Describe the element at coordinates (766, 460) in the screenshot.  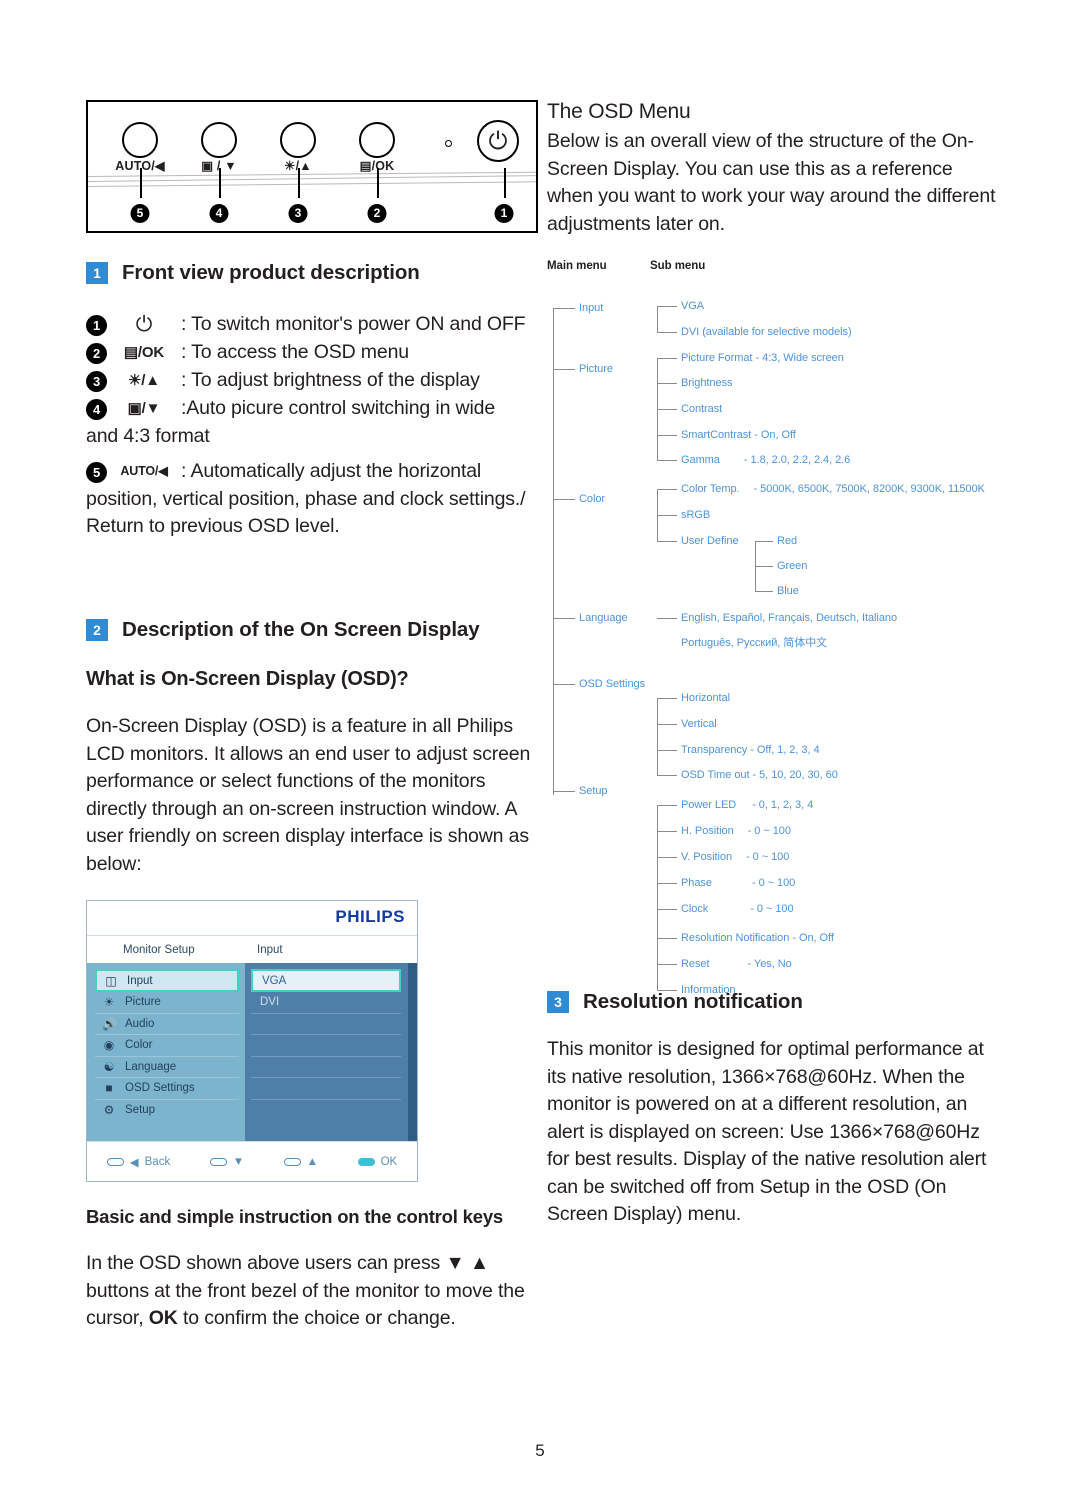
I see `tree-sub-gamma: Gamma - 1.8, 2.0, 2.2, 2.4, 2.6` at that location.